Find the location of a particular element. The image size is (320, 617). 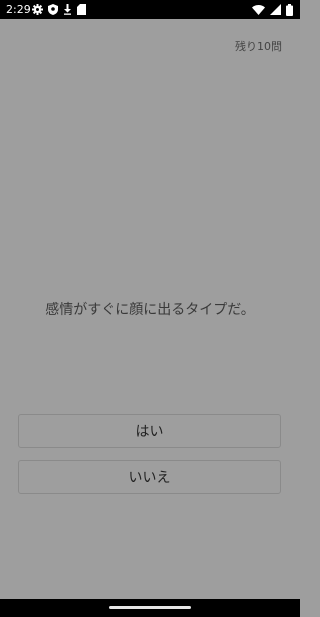

shield-icon is located at coordinates (53, 9).